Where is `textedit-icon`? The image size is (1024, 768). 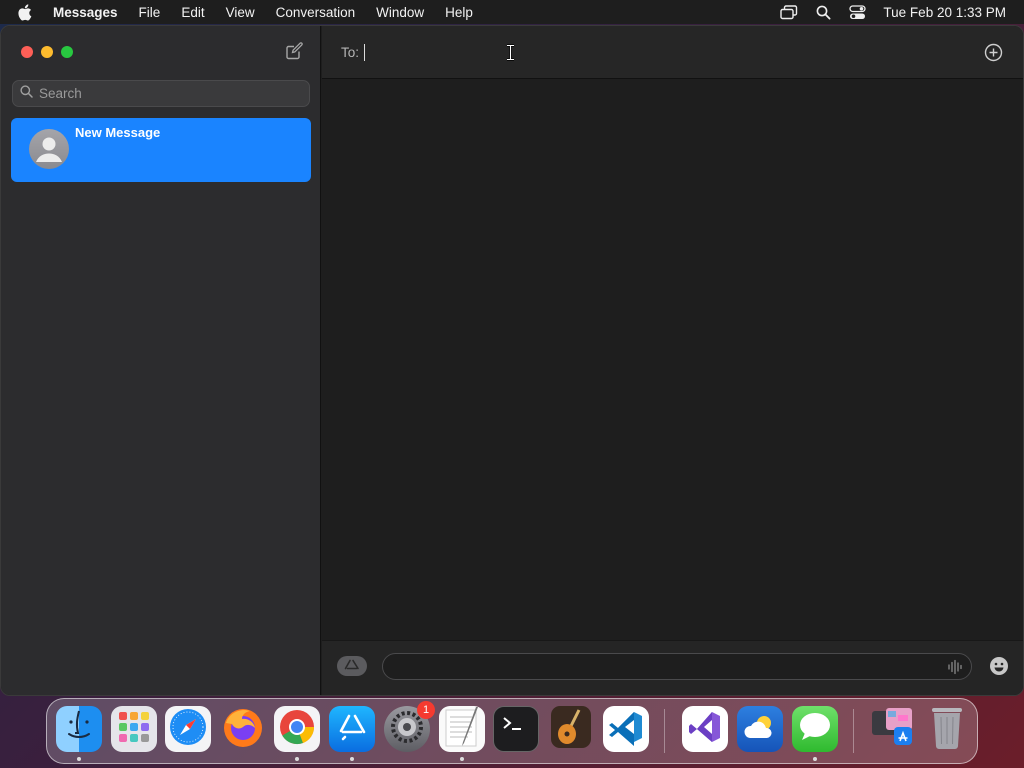
textedit-icon is located at coordinates (462, 729).